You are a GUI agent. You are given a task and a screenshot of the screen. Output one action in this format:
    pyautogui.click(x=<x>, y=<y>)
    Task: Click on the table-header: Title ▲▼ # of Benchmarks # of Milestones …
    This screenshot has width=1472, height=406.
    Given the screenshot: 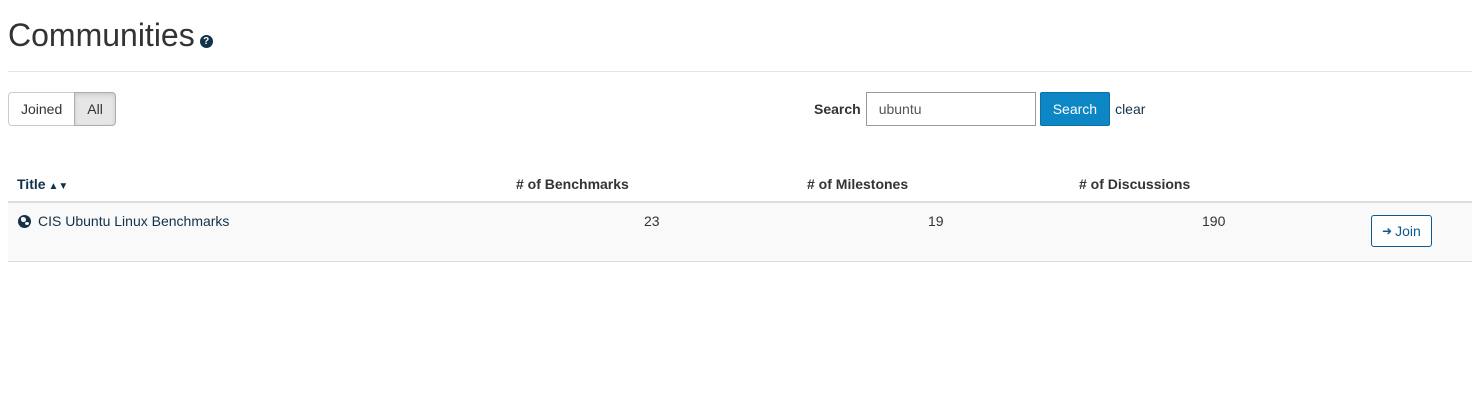 What is the action you would take?
    pyautogui.click(x=740, y=183)
    